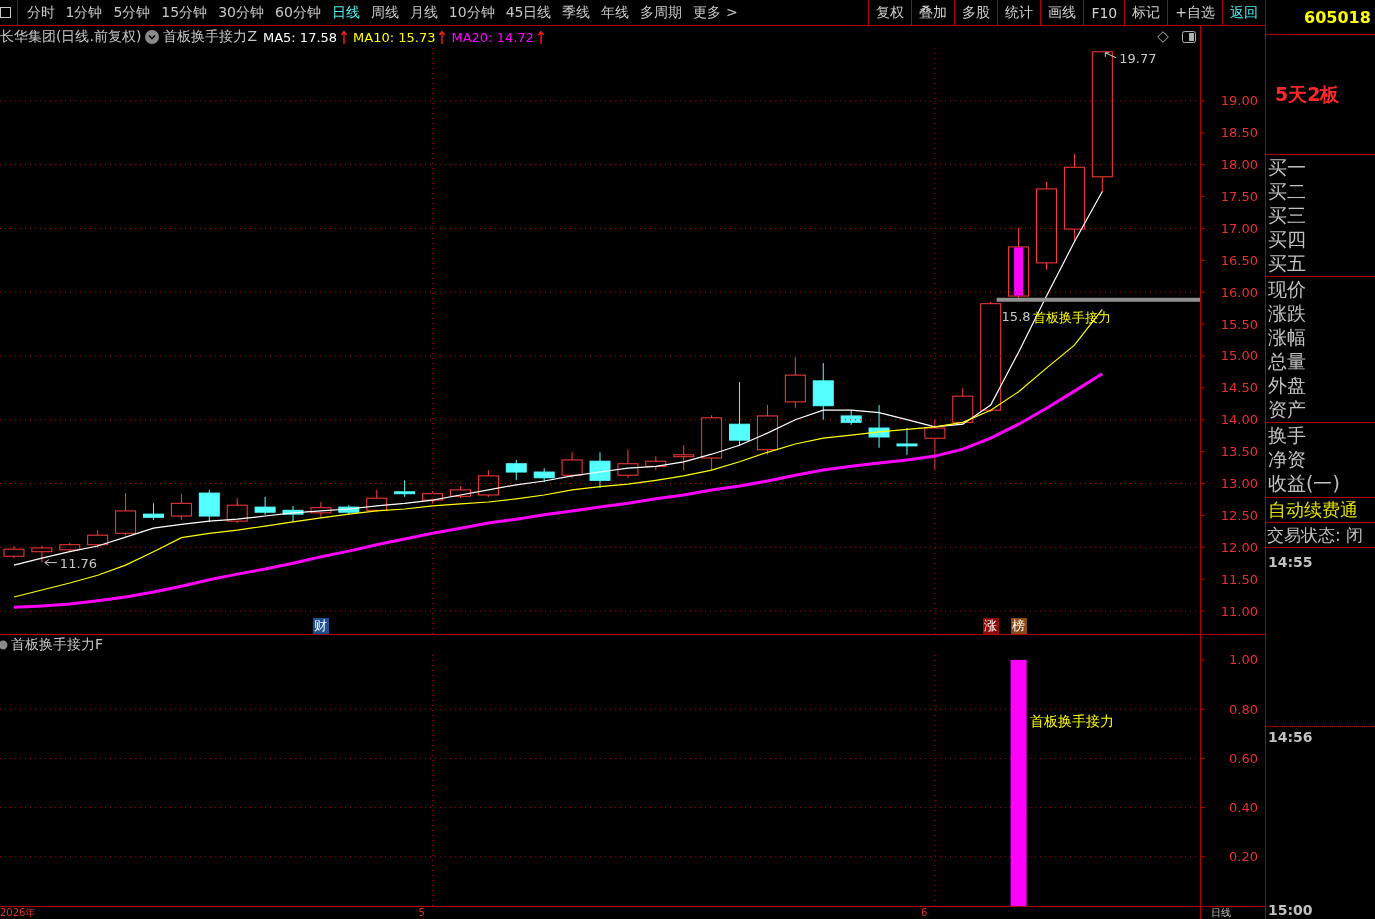 The height and width of the screenshot is (919, 1375). What do you see at coordinates (210, 37) in the screenshot?
I see `indicator-name: 首板换手接力Z` at bounding box center [210, 37].